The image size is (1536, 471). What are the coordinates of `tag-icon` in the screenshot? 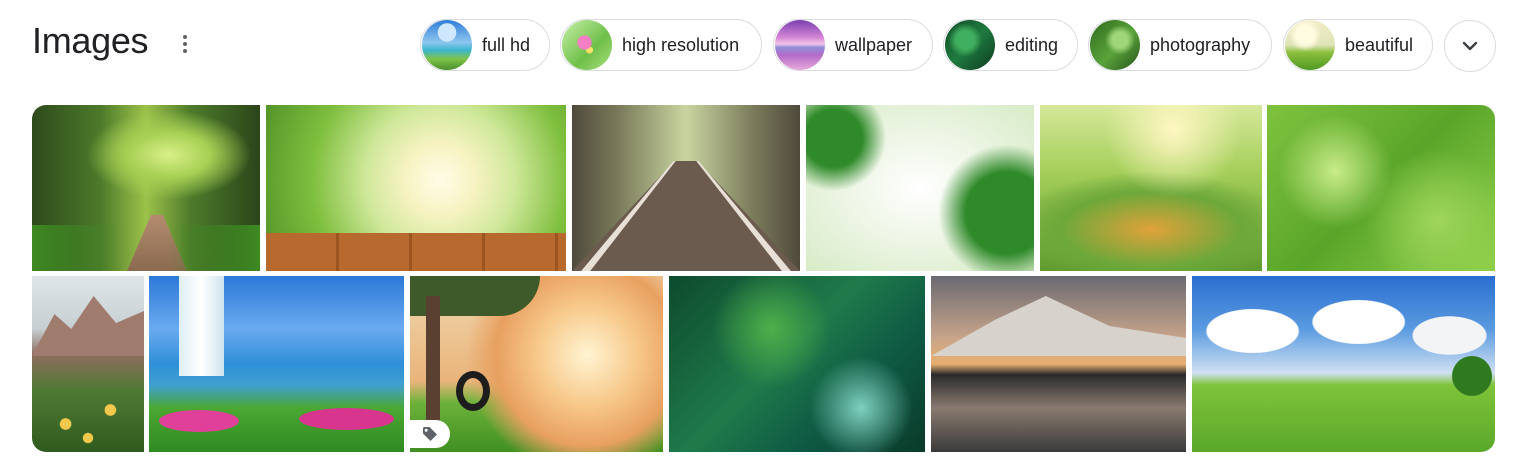 It's located at (430, 434).